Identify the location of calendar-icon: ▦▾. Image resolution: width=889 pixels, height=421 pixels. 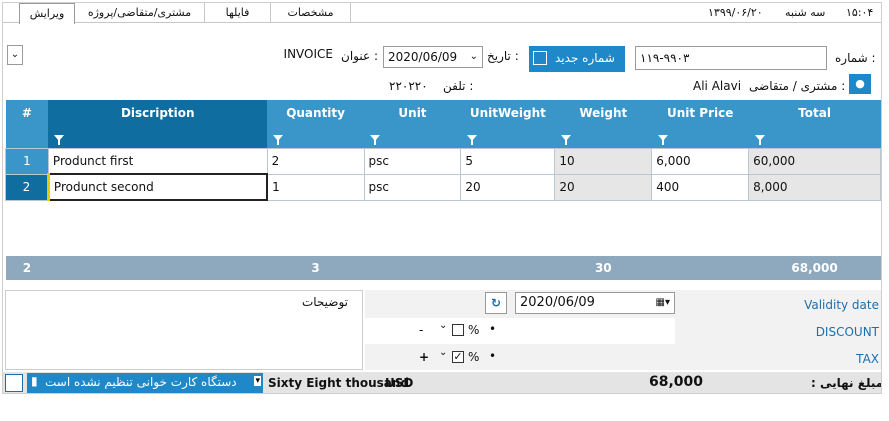
(662, 302).